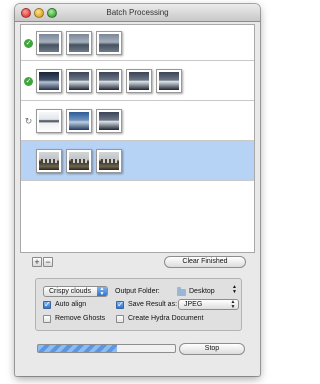 This screenshot has height=384, width=320. I want to click on add-batch-button: +, so click(37, 262).